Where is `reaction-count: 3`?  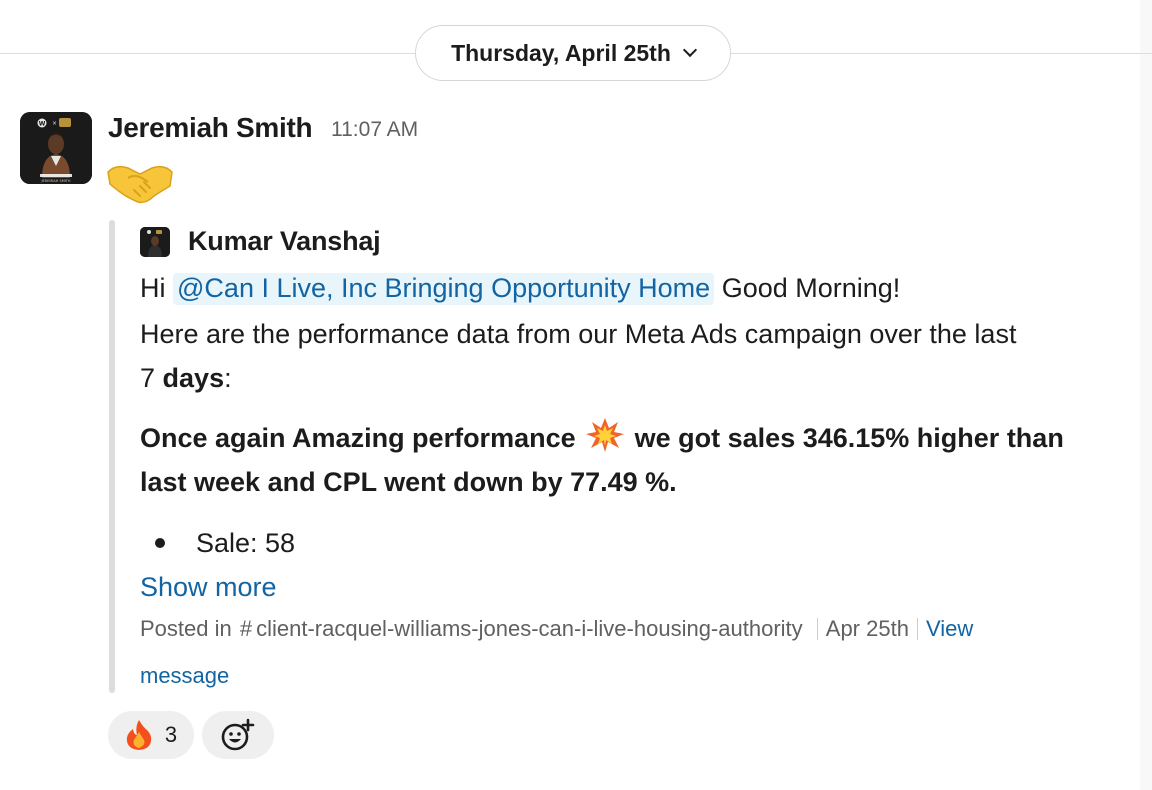
reaction-count: 3 is located at coordinates (171, 734).